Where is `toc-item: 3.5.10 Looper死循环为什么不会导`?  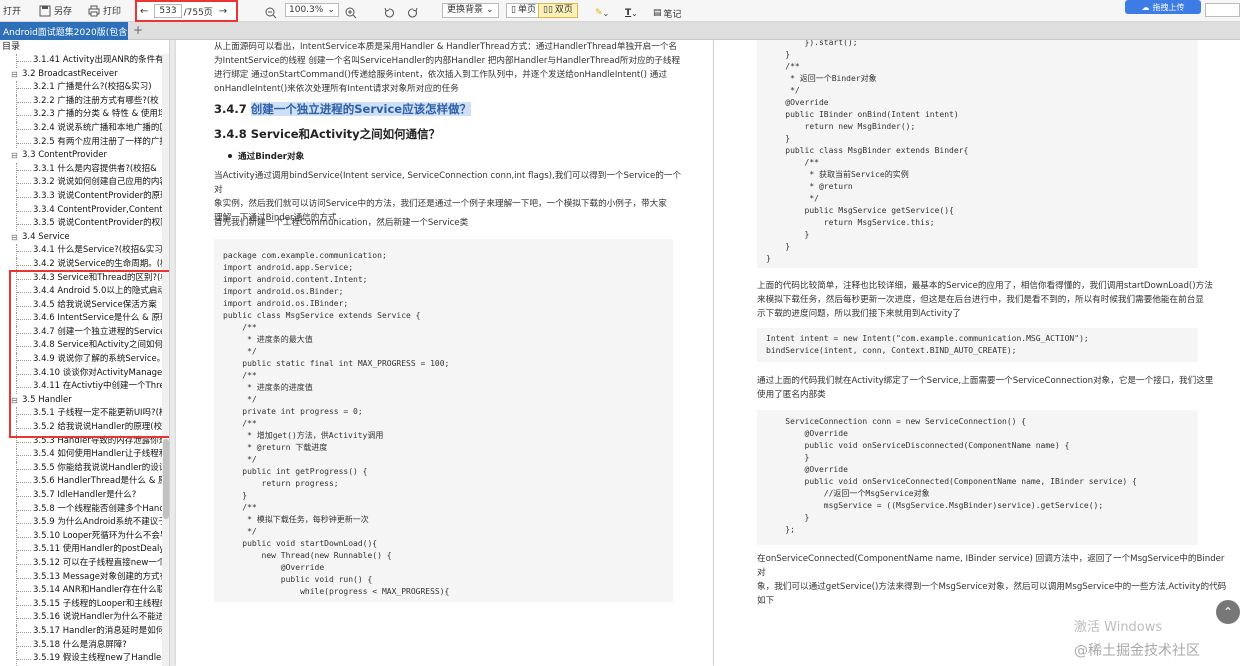 toc-item: 3.5.10 Looper死循环为什么不会导 is located at coordinates (81, 536).